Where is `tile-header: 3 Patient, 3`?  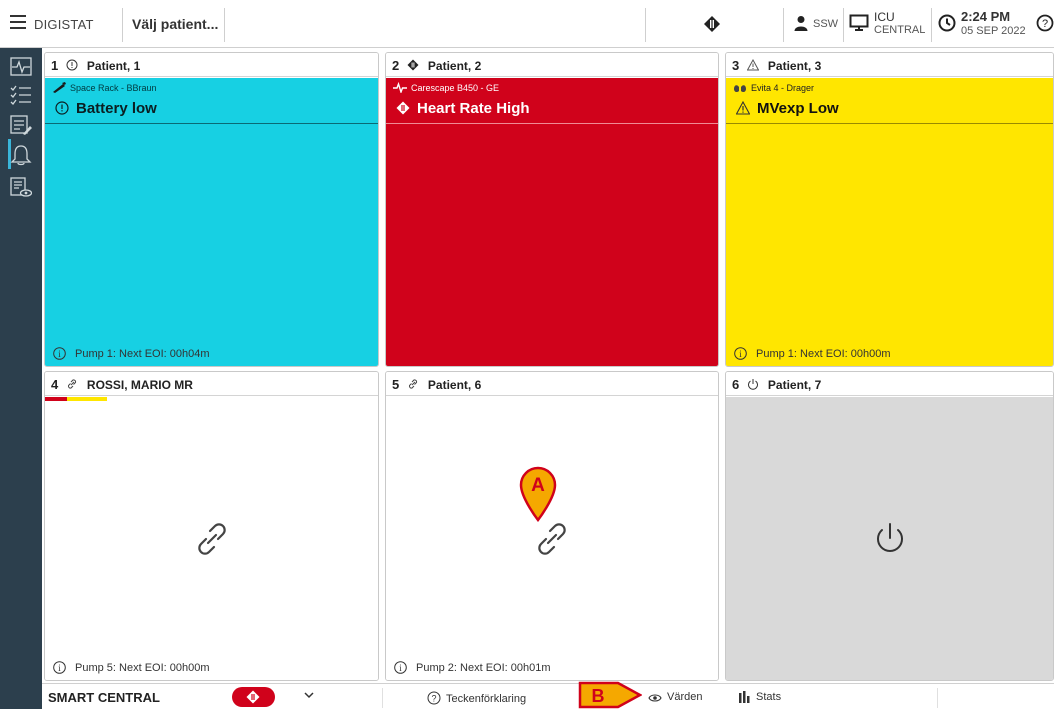
tile-header: 3 Patient, 3 is located at coordinates (889, 65).